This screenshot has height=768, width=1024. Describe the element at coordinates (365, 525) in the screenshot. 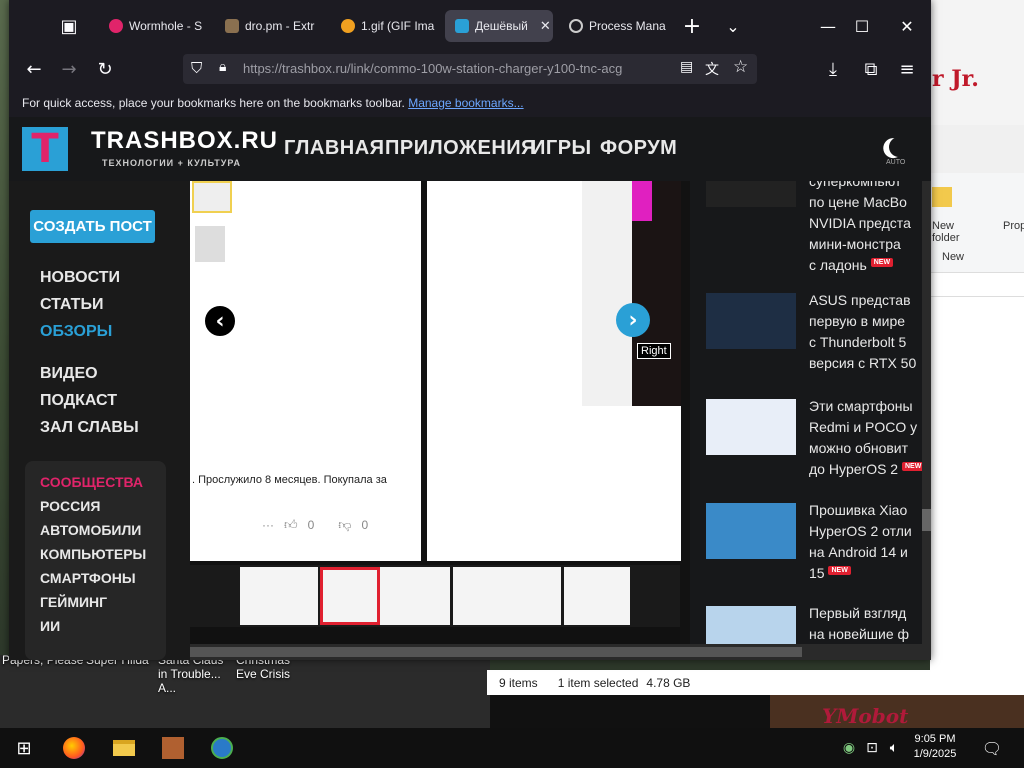

I see `dislike-count: 0` at that location.